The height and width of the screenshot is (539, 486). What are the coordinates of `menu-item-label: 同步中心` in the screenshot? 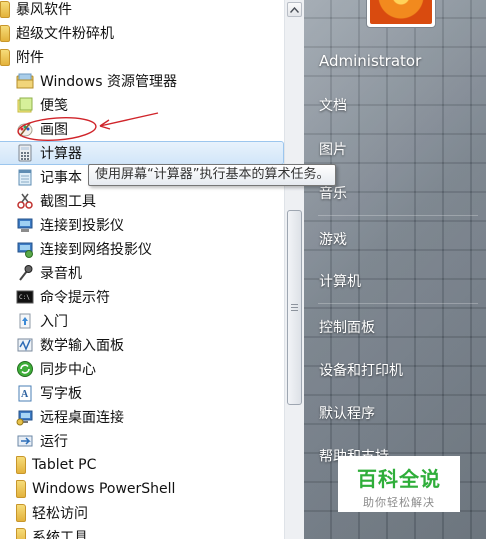 It's located at (68, 370).